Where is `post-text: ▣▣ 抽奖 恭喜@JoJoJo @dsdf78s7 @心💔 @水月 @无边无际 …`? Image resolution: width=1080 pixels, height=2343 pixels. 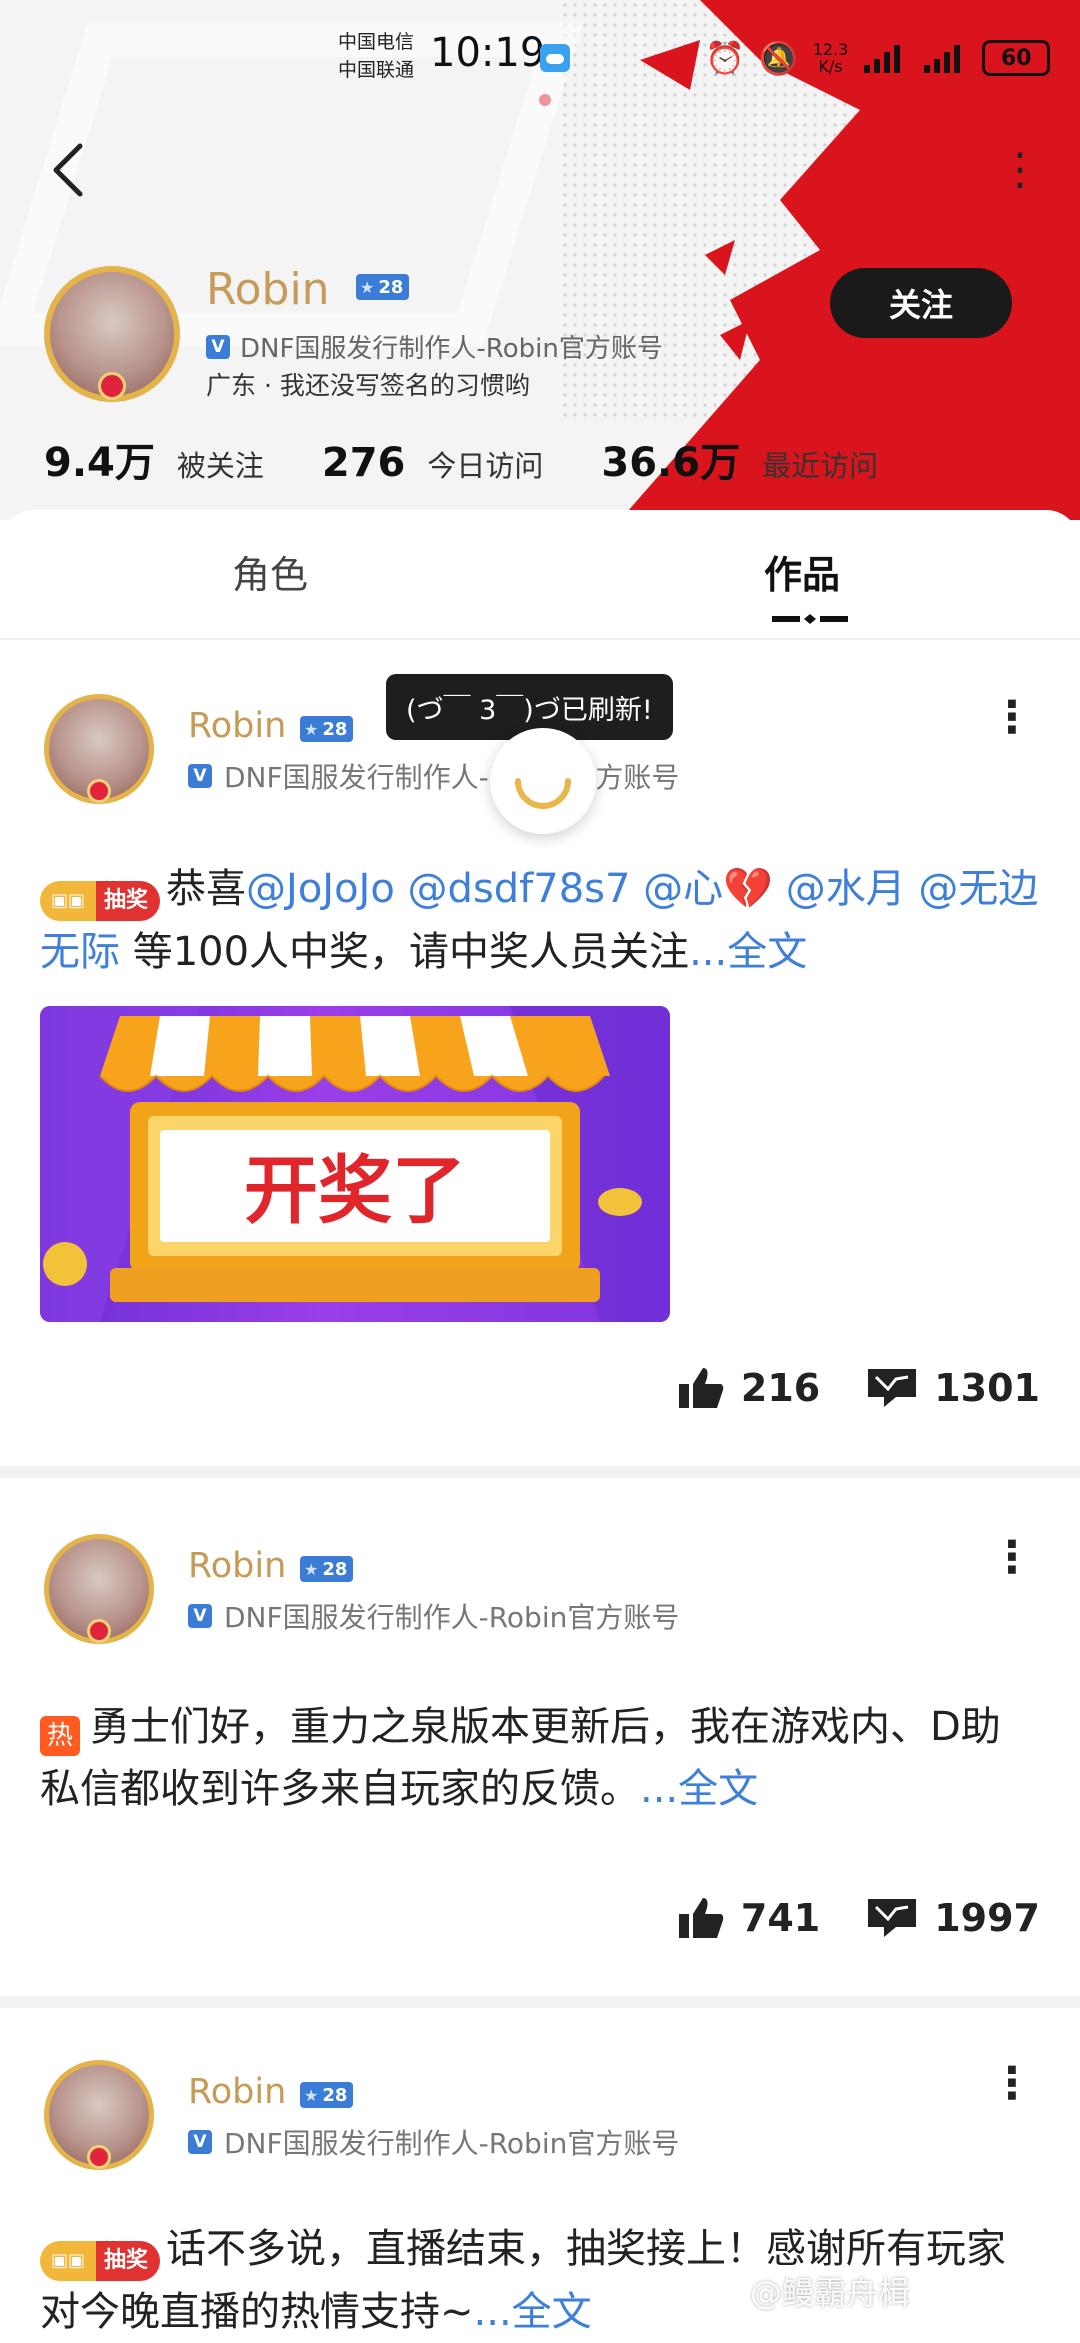 post-text: ▣▣ 抽奖 恭喜@JoJoJo @dsdf78s7 @心💔 @水月 @无边无际 … is located at coordinates (540, 920).